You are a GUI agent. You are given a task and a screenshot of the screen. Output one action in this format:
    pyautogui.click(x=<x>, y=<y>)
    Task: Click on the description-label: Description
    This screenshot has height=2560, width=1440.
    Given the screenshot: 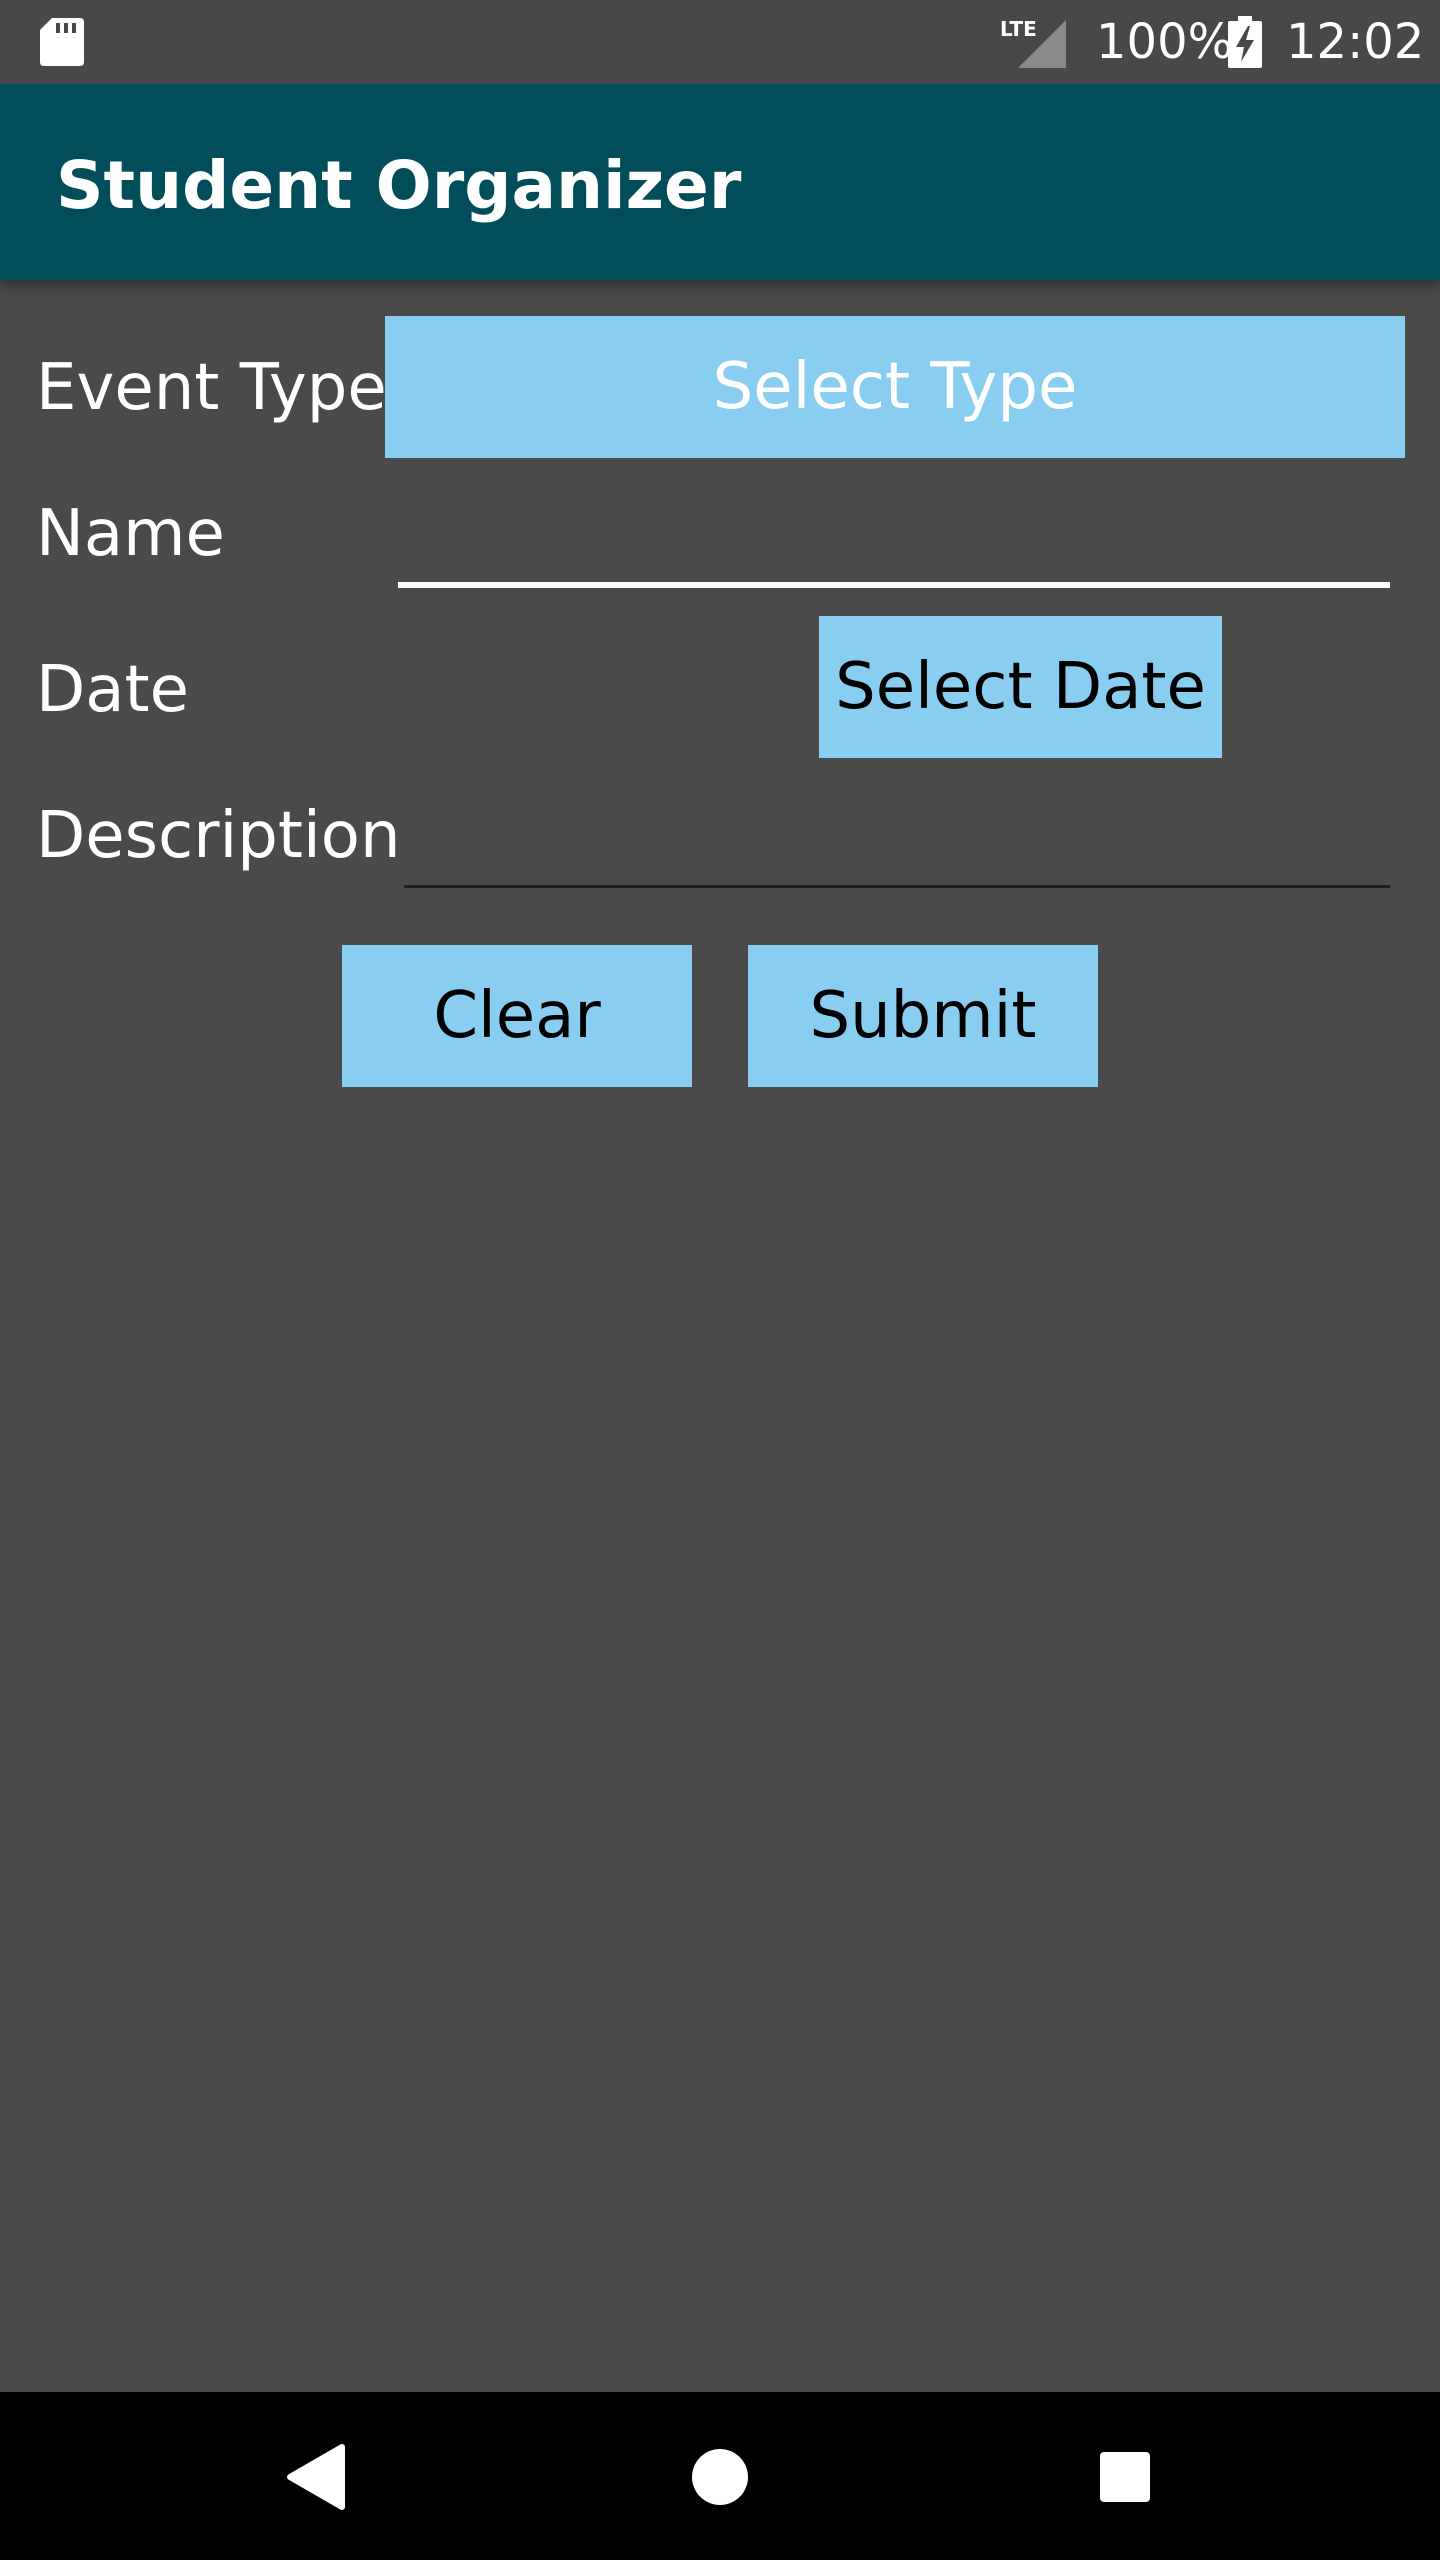 What is the action you would take?
    pyautogui.click(x=218, y=836)
    